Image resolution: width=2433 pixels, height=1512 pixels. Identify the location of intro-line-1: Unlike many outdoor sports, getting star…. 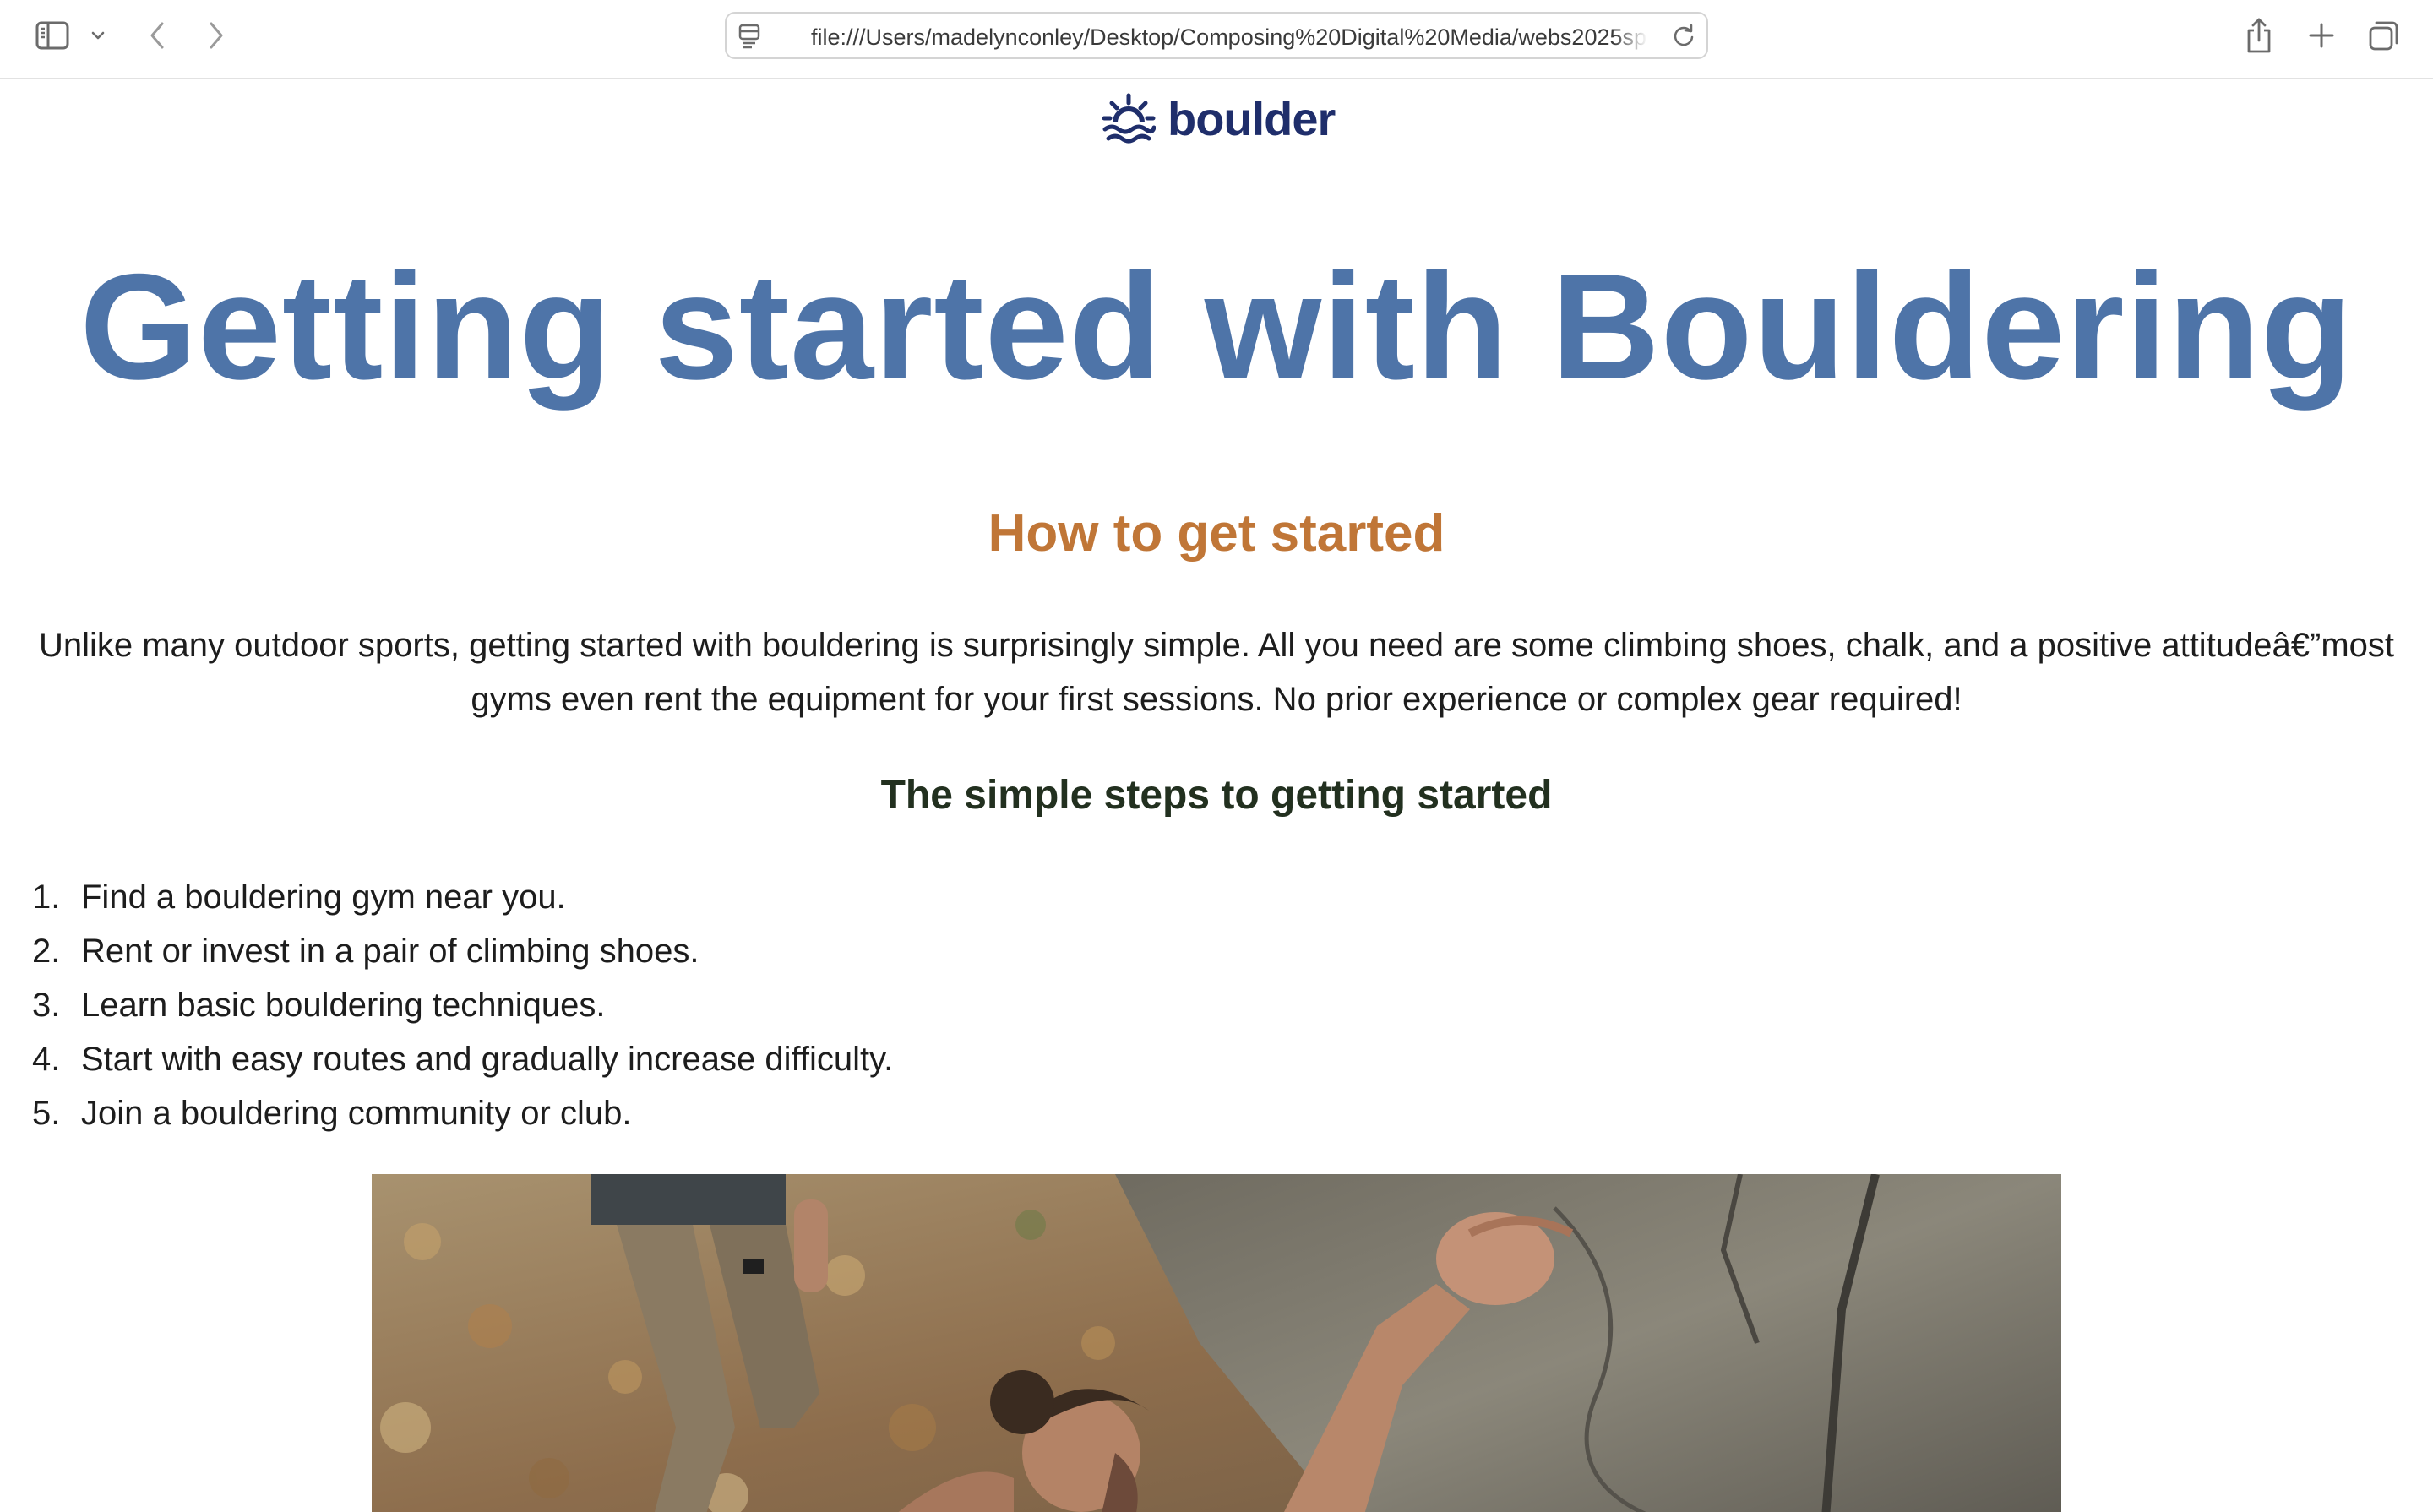
(1216, 645).